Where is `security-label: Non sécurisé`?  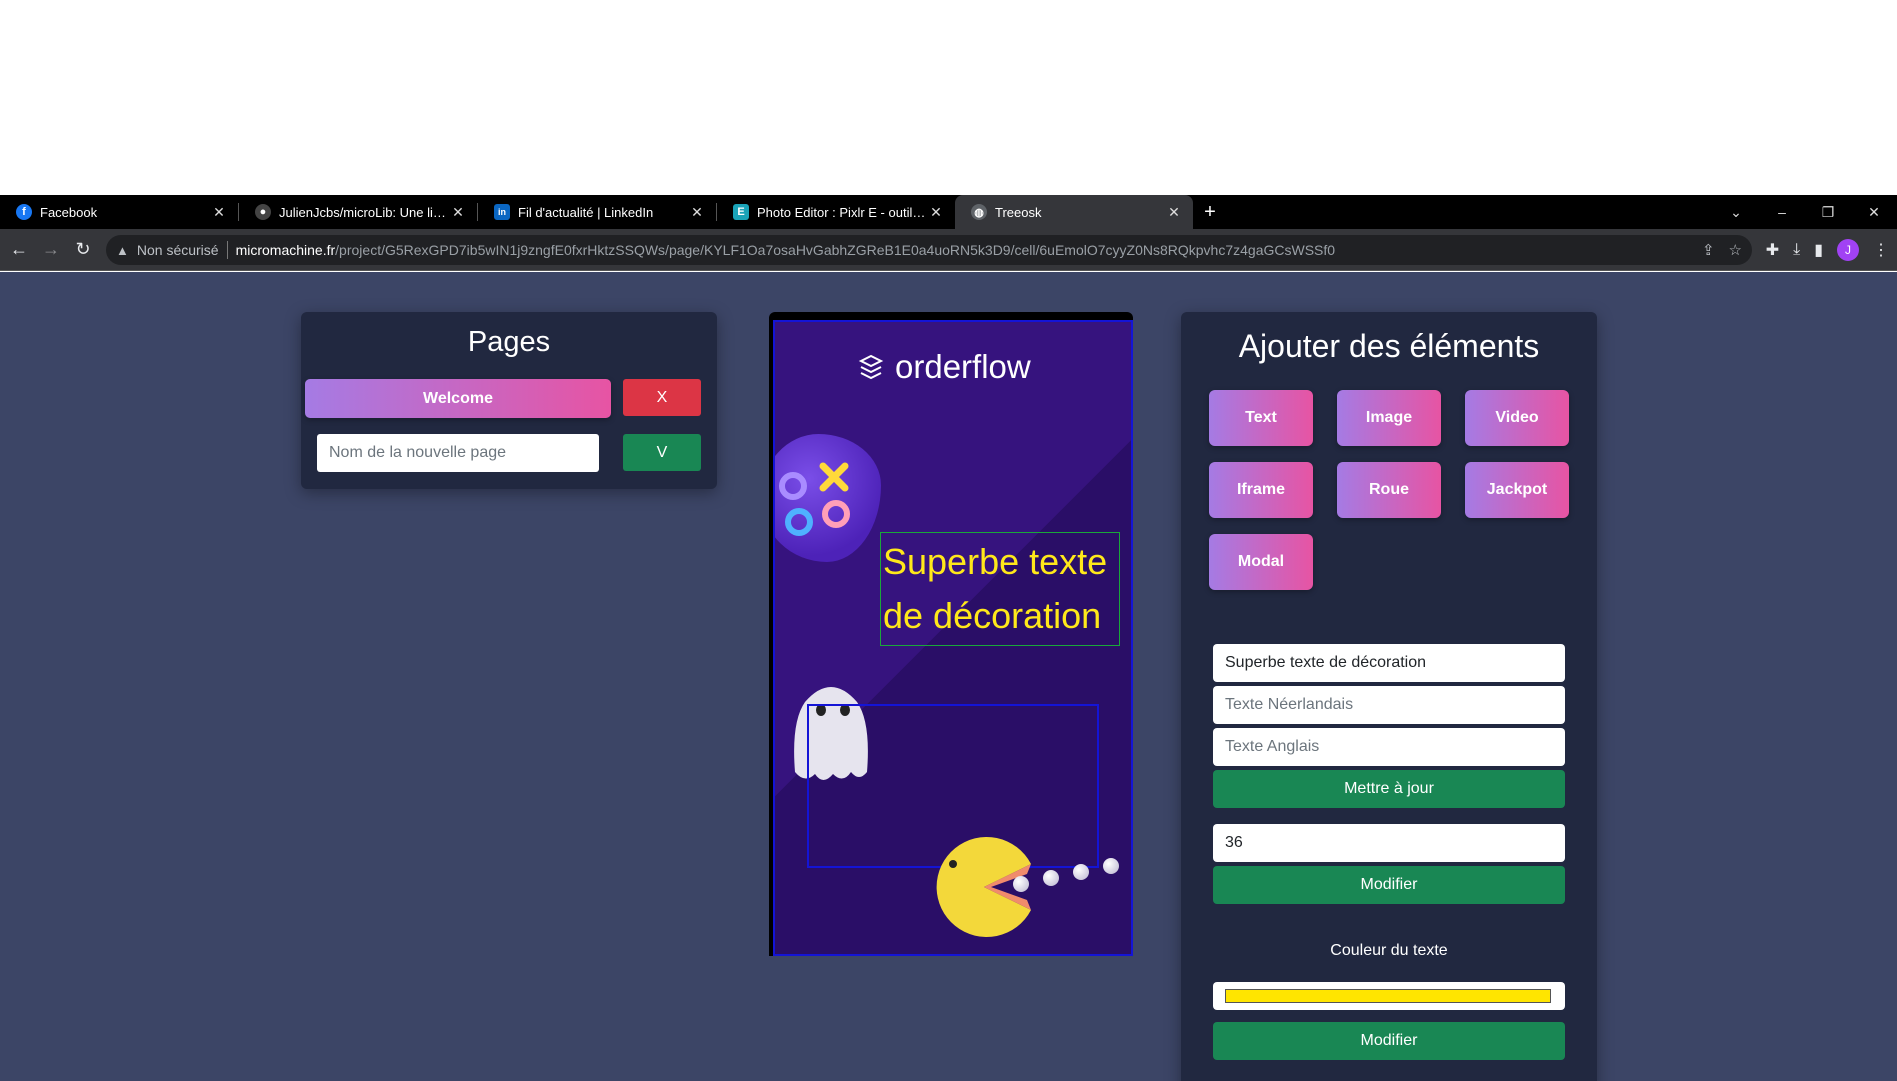
security-label: Non sécurisé is located at coordinates (178, 250).